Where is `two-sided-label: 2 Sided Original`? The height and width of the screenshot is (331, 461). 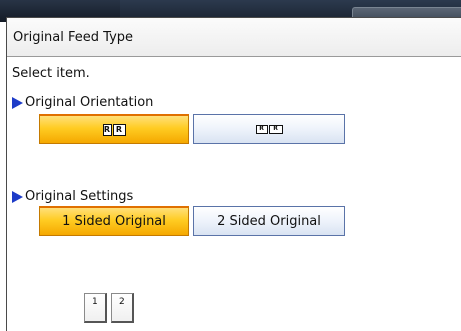
two-sided-label: 2 Sided Original is located at coordinates (269, 221).